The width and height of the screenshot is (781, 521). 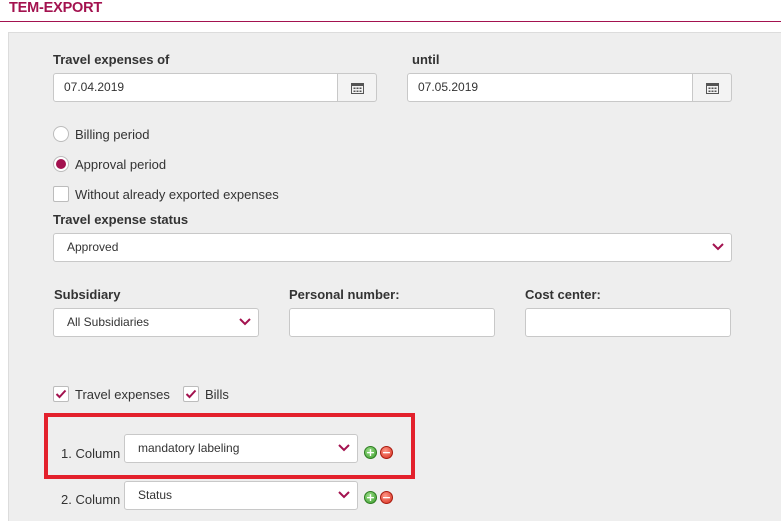 What do you see at coordinates (550, 87) in the screenshot?
I see `until-date-input: 07.05.2019` at bounding box center [550, 87].